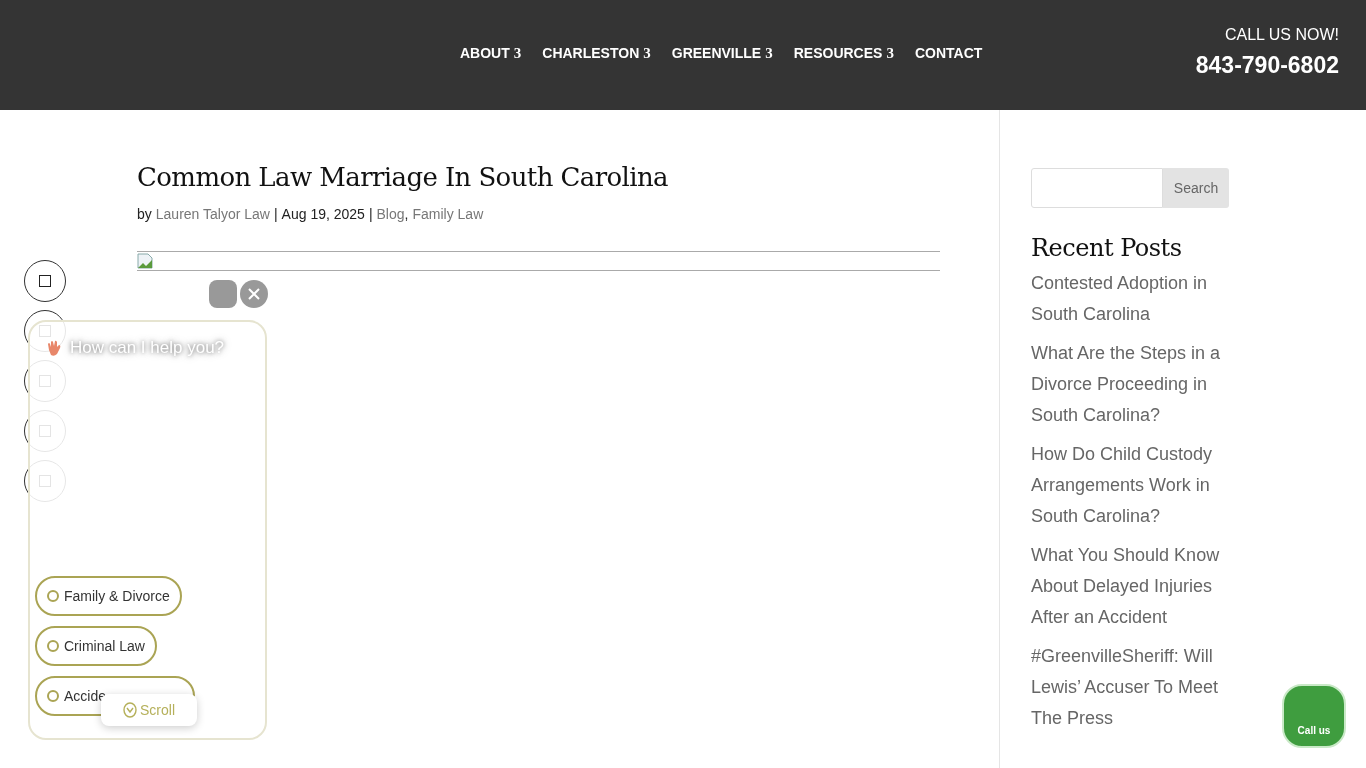 The image size is (1366, 768). Describe the element at coordinates (144, 214) in the screenshot. I see `byline-prefix: by` at that location.